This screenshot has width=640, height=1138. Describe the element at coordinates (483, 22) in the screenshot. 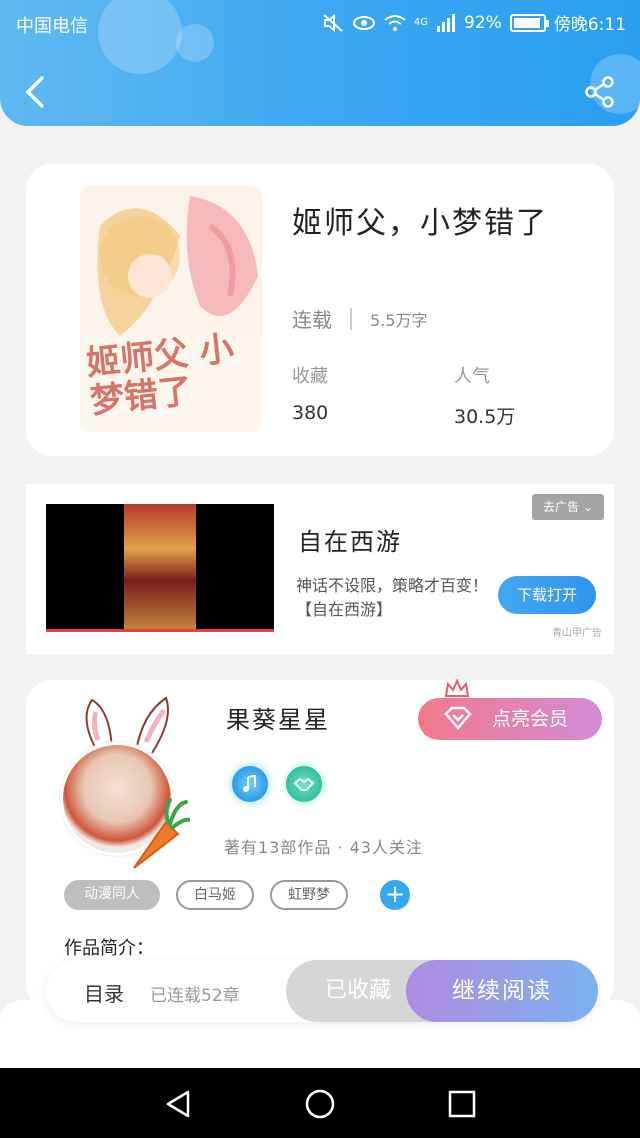

I see `battery-percent: 92%` at that location.